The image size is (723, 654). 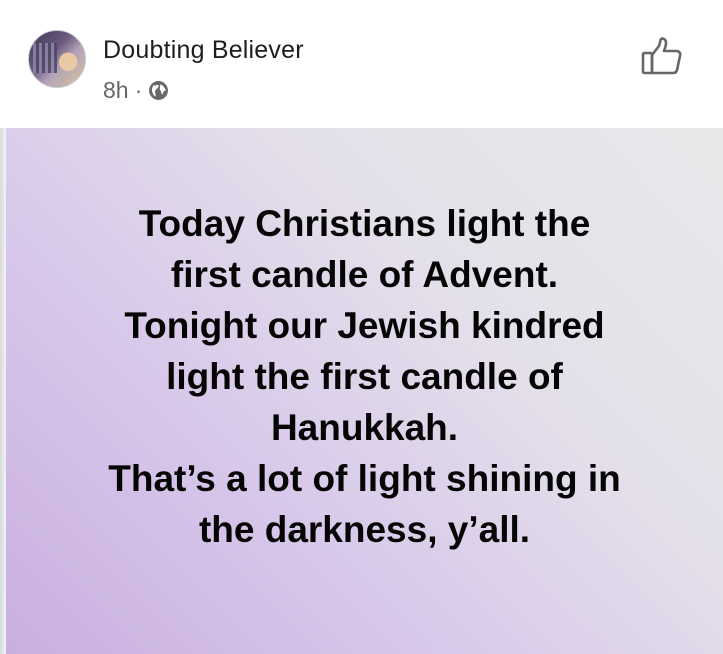 What do you see at coordinates (364, 478) in the screenshot?
I see `post-text-line: That’s a lot of light shining in` at bounding box center [364, 478].